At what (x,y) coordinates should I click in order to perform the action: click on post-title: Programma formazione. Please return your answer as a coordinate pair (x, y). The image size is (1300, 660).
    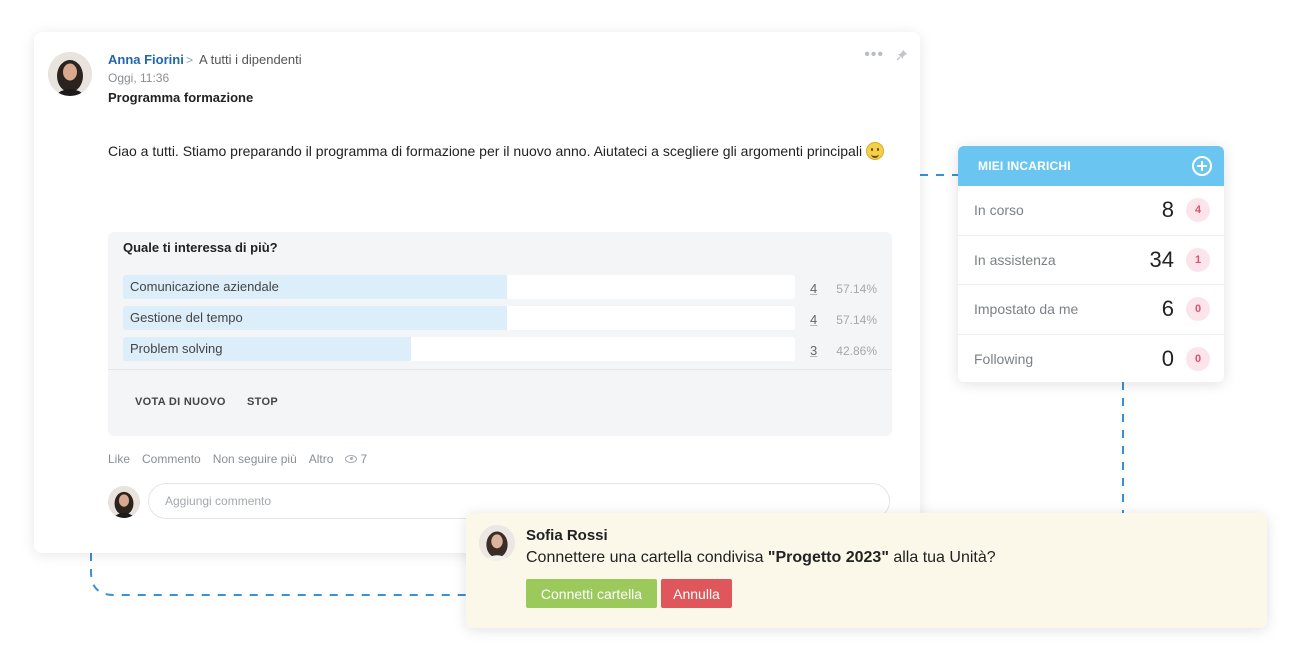
    Looking at the image, I should click on (181, 97).